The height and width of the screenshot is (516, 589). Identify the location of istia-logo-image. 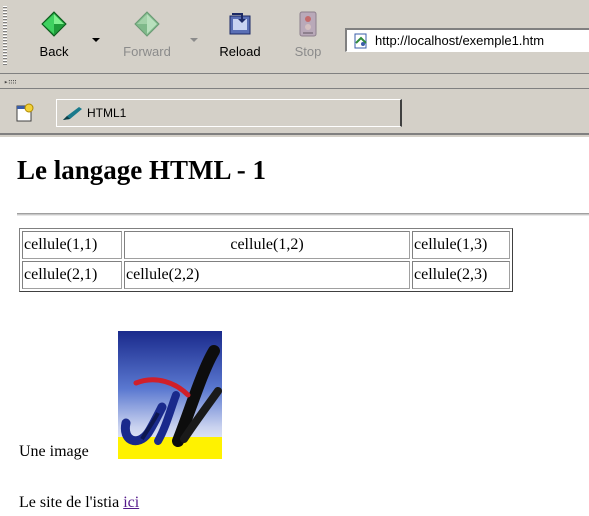
(170, 395).